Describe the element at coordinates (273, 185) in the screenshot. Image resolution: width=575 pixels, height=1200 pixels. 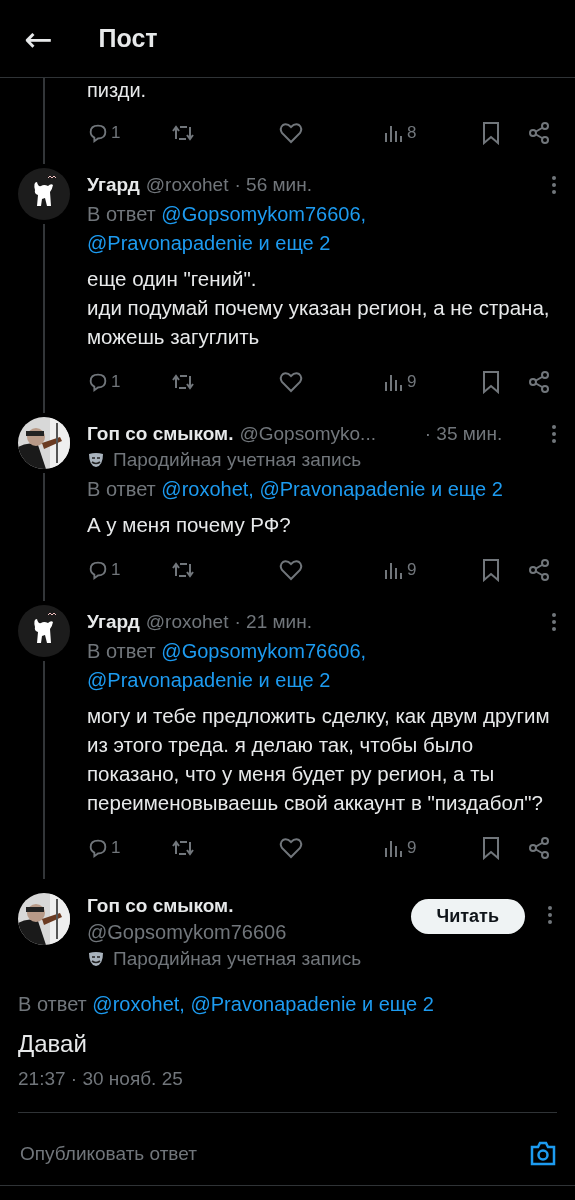
I see `post-time: · 56 мин.` at that location.